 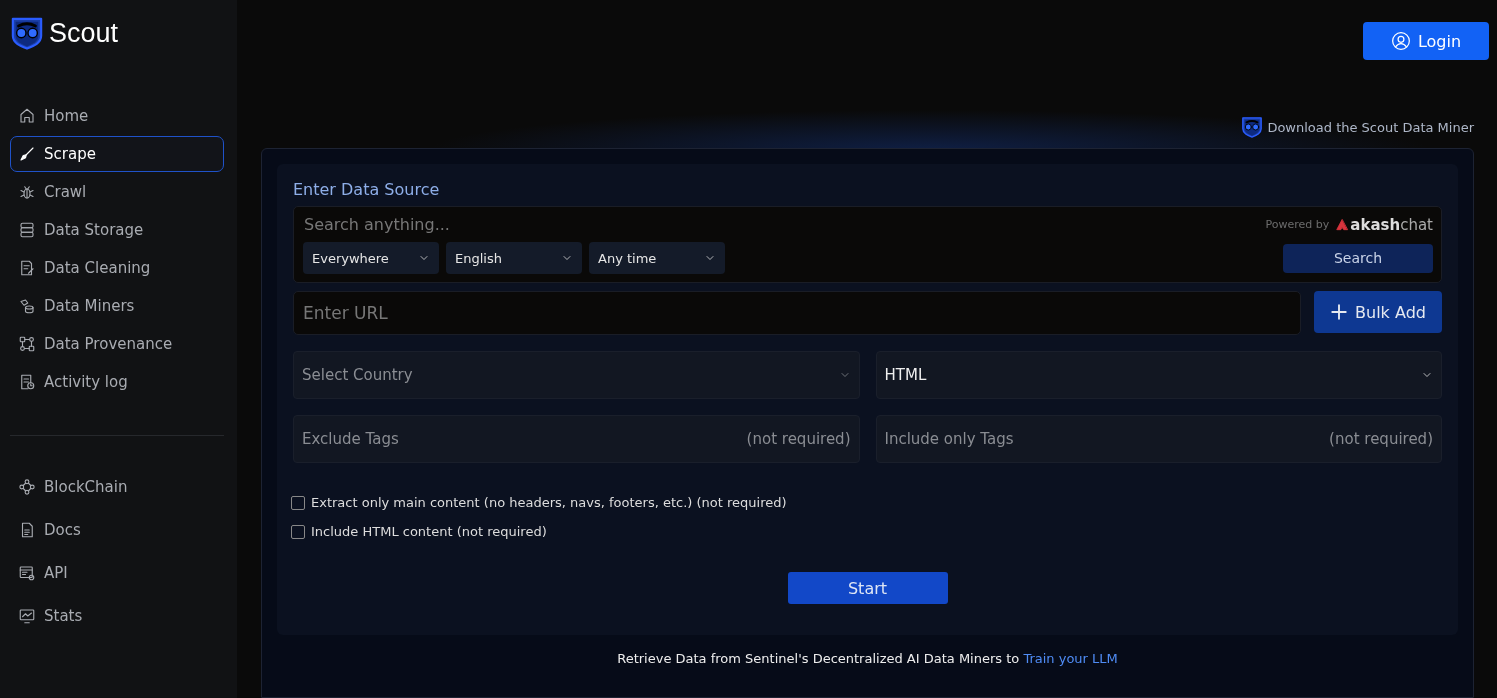 What do you see at coordinates (367, 189) in the screenshot?
I see `section-title: Enter Data Source` at bounding box center [367, 189].